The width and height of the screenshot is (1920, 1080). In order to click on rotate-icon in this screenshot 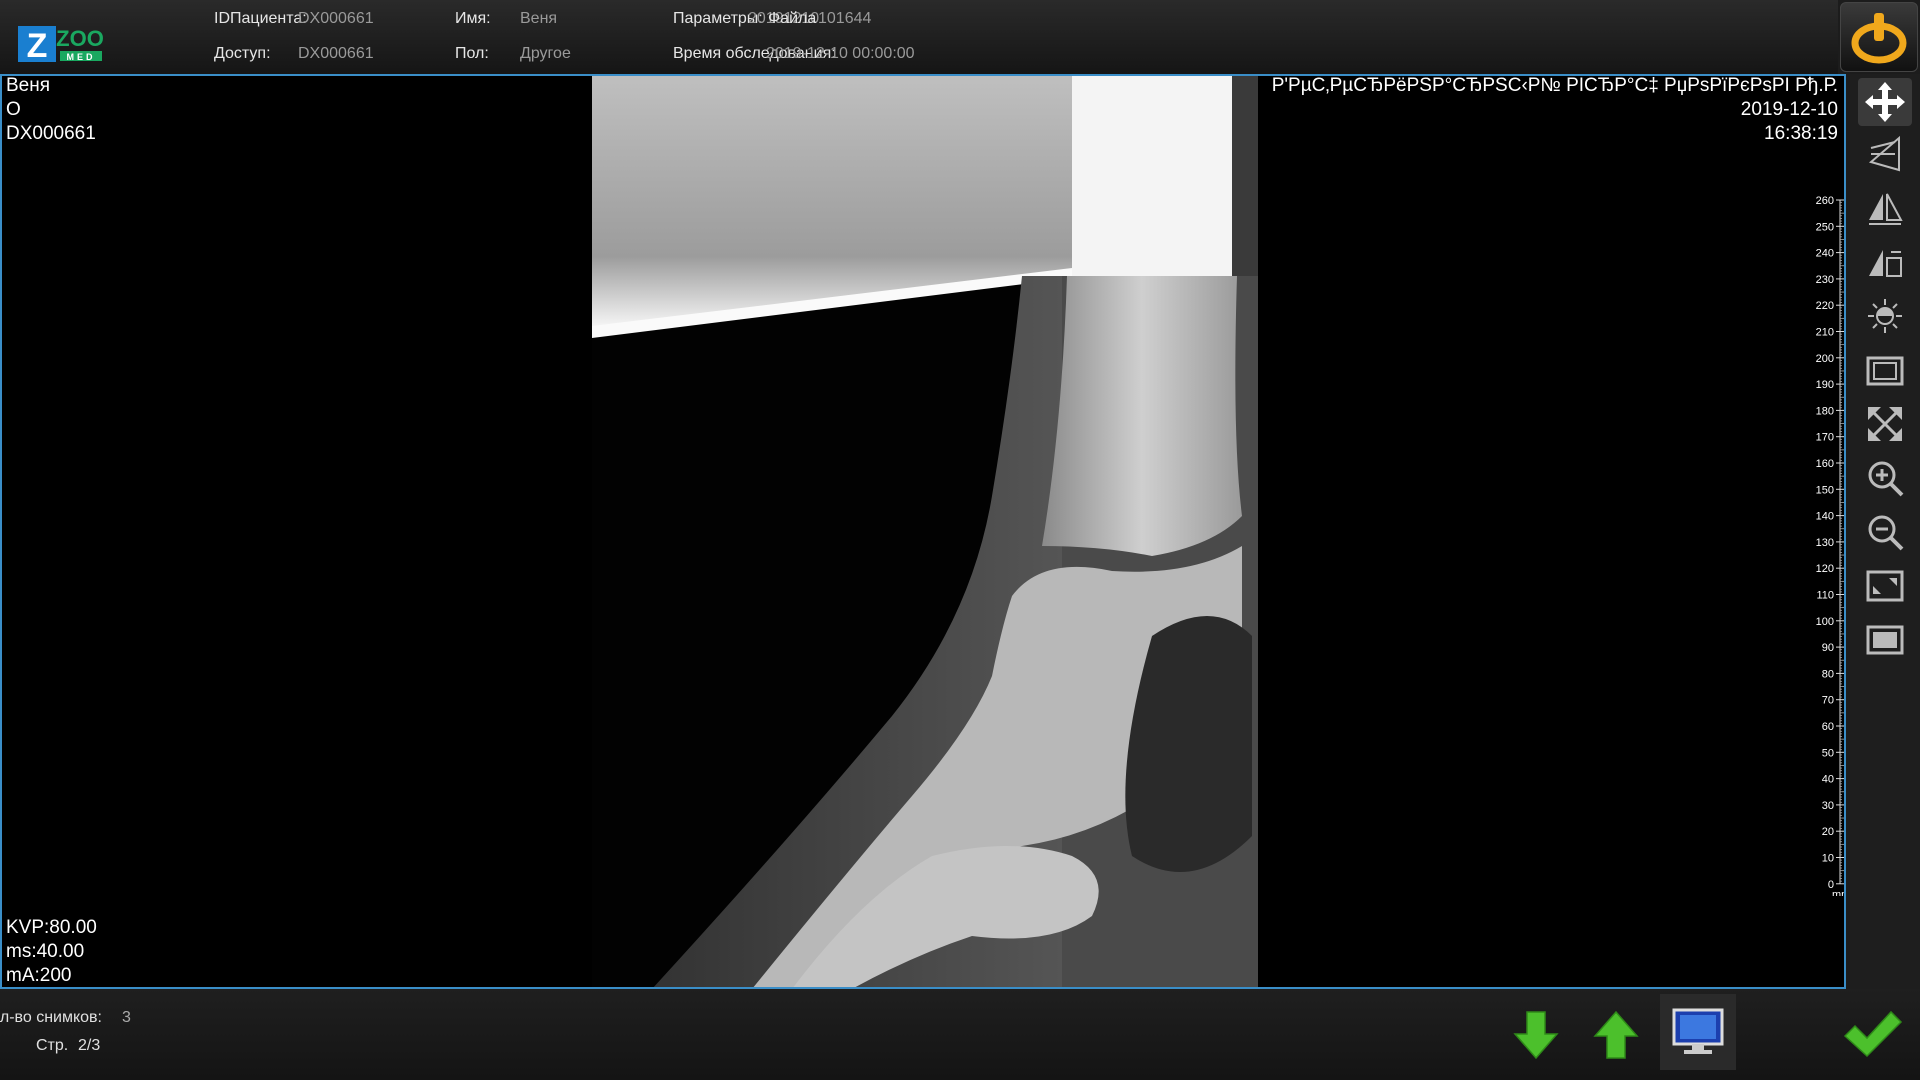, I will do `click(1884, 153)`.